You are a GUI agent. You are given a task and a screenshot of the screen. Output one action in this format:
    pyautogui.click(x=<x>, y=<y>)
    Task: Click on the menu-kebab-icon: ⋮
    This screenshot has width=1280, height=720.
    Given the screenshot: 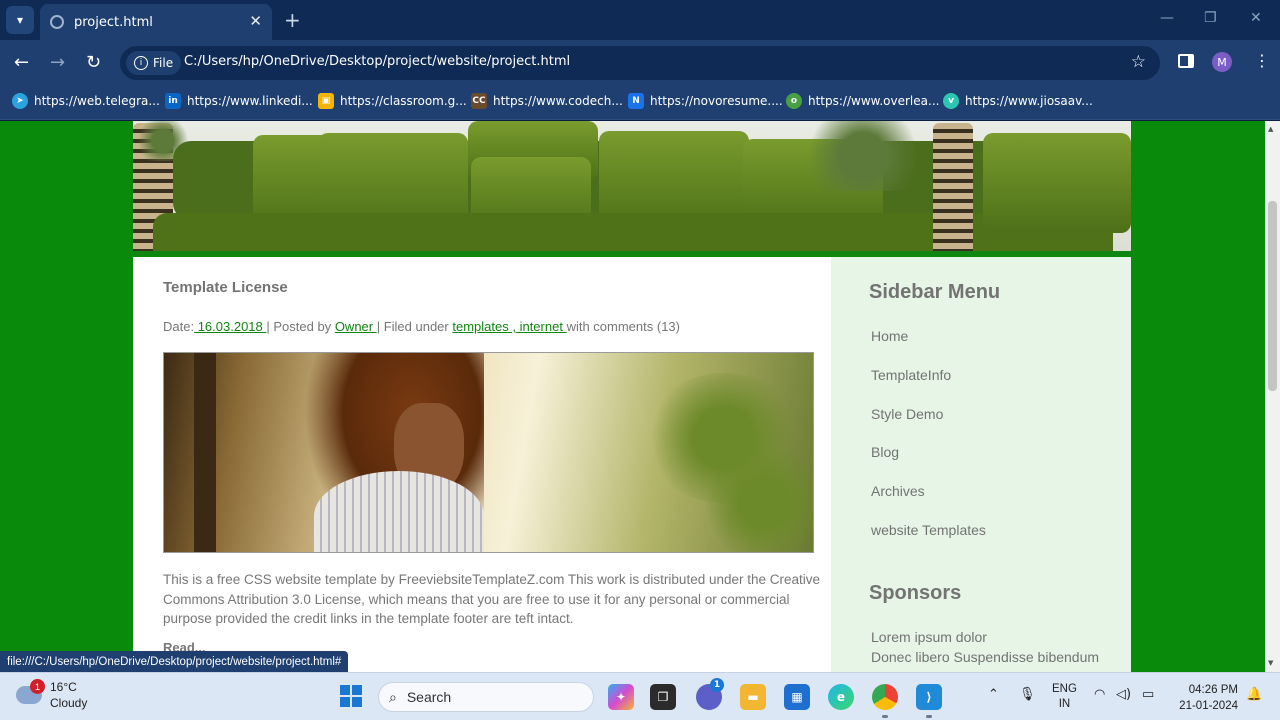 What is the action you would take?
    pyautogui.click(x=1262, y=60)
    